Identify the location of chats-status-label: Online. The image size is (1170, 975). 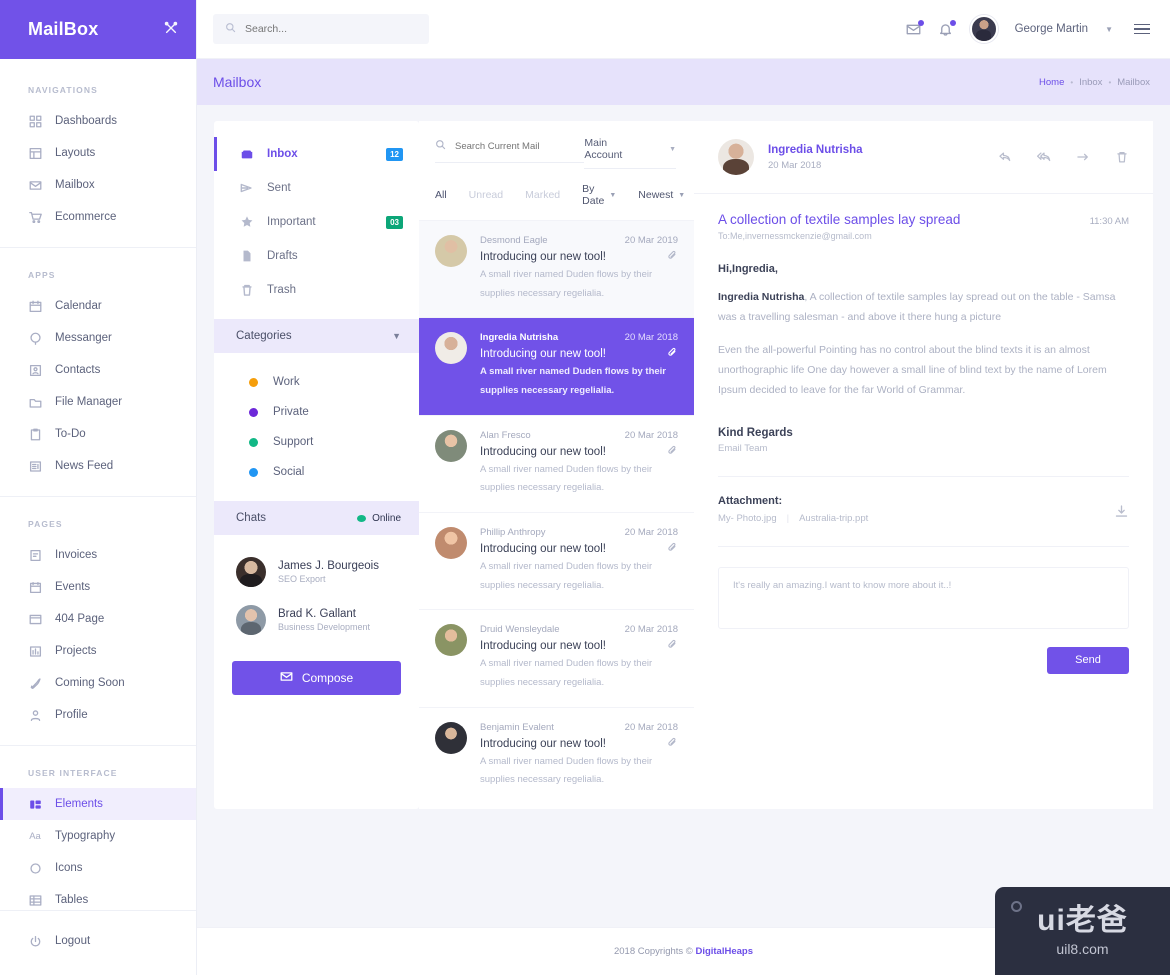
(386, 518).